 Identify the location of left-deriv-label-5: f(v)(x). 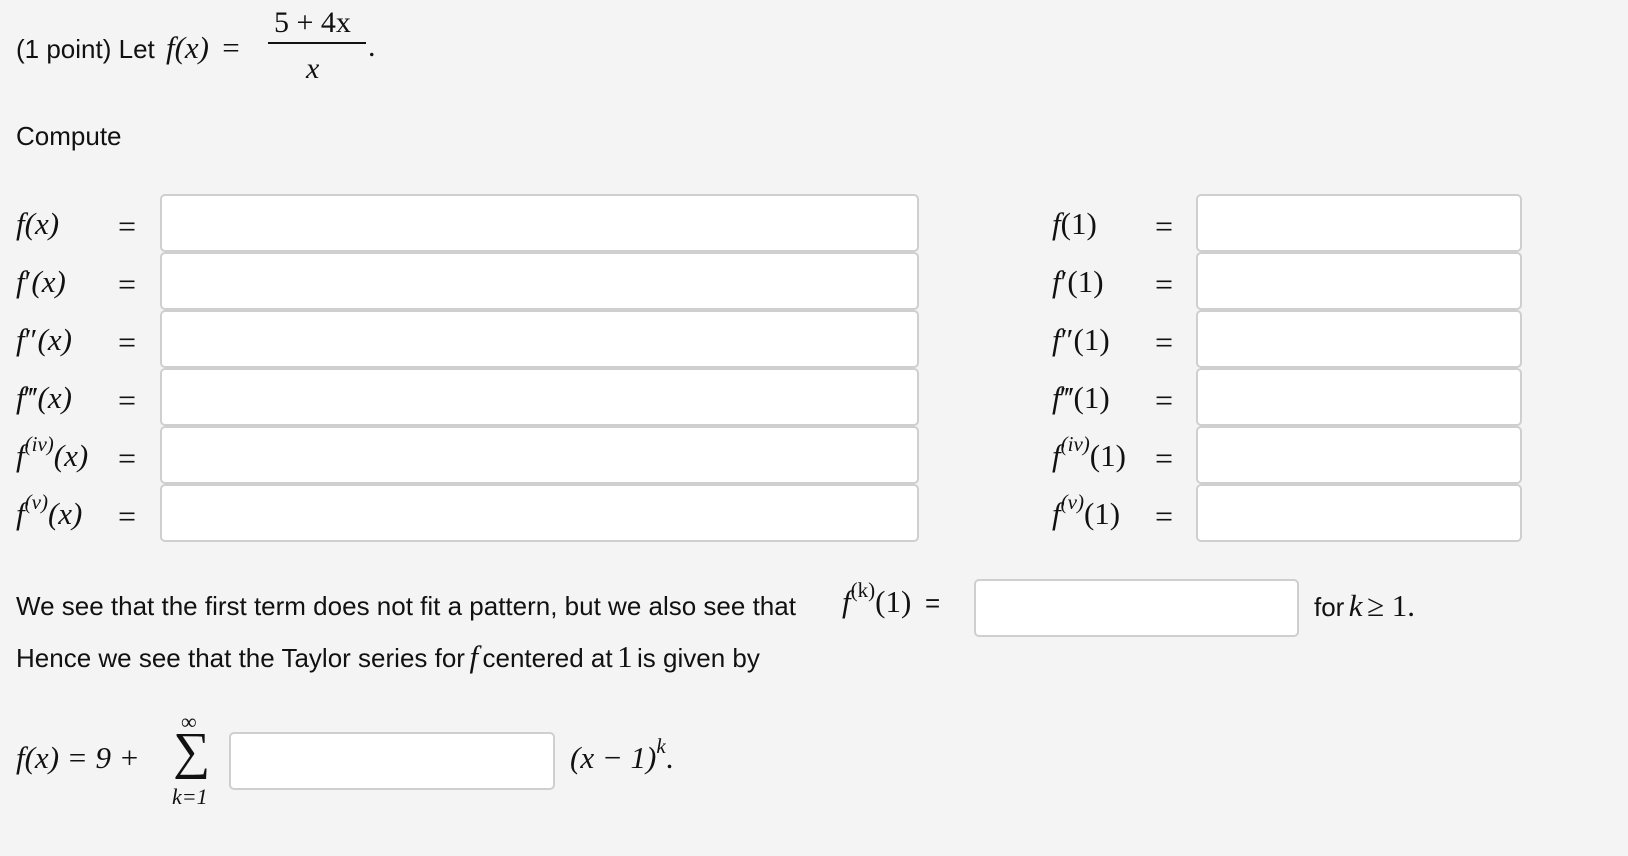
(49, 511).